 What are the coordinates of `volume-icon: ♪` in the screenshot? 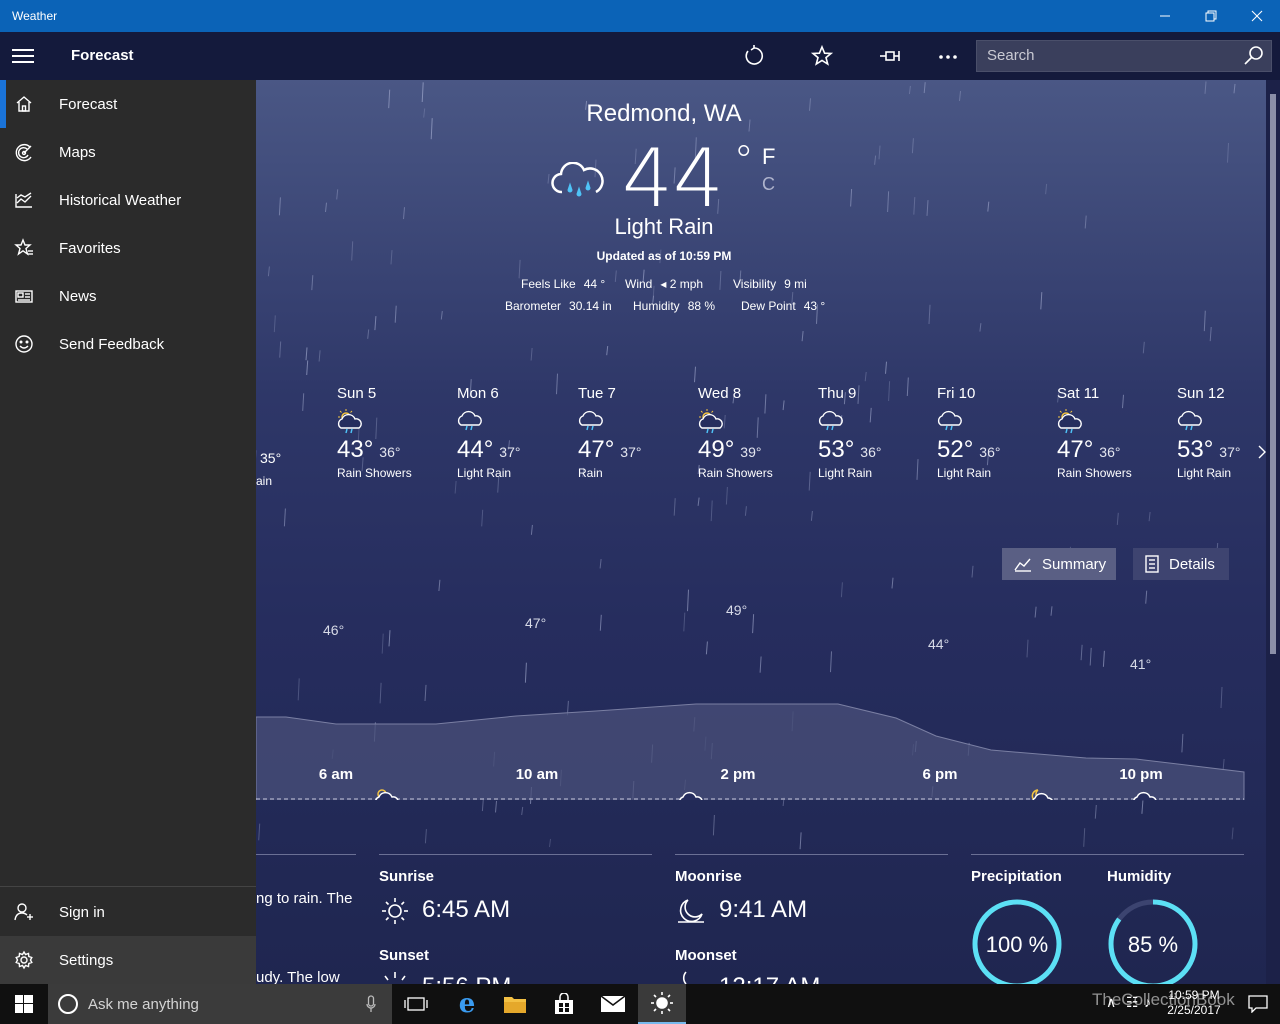 It's located at (1147, 1002).